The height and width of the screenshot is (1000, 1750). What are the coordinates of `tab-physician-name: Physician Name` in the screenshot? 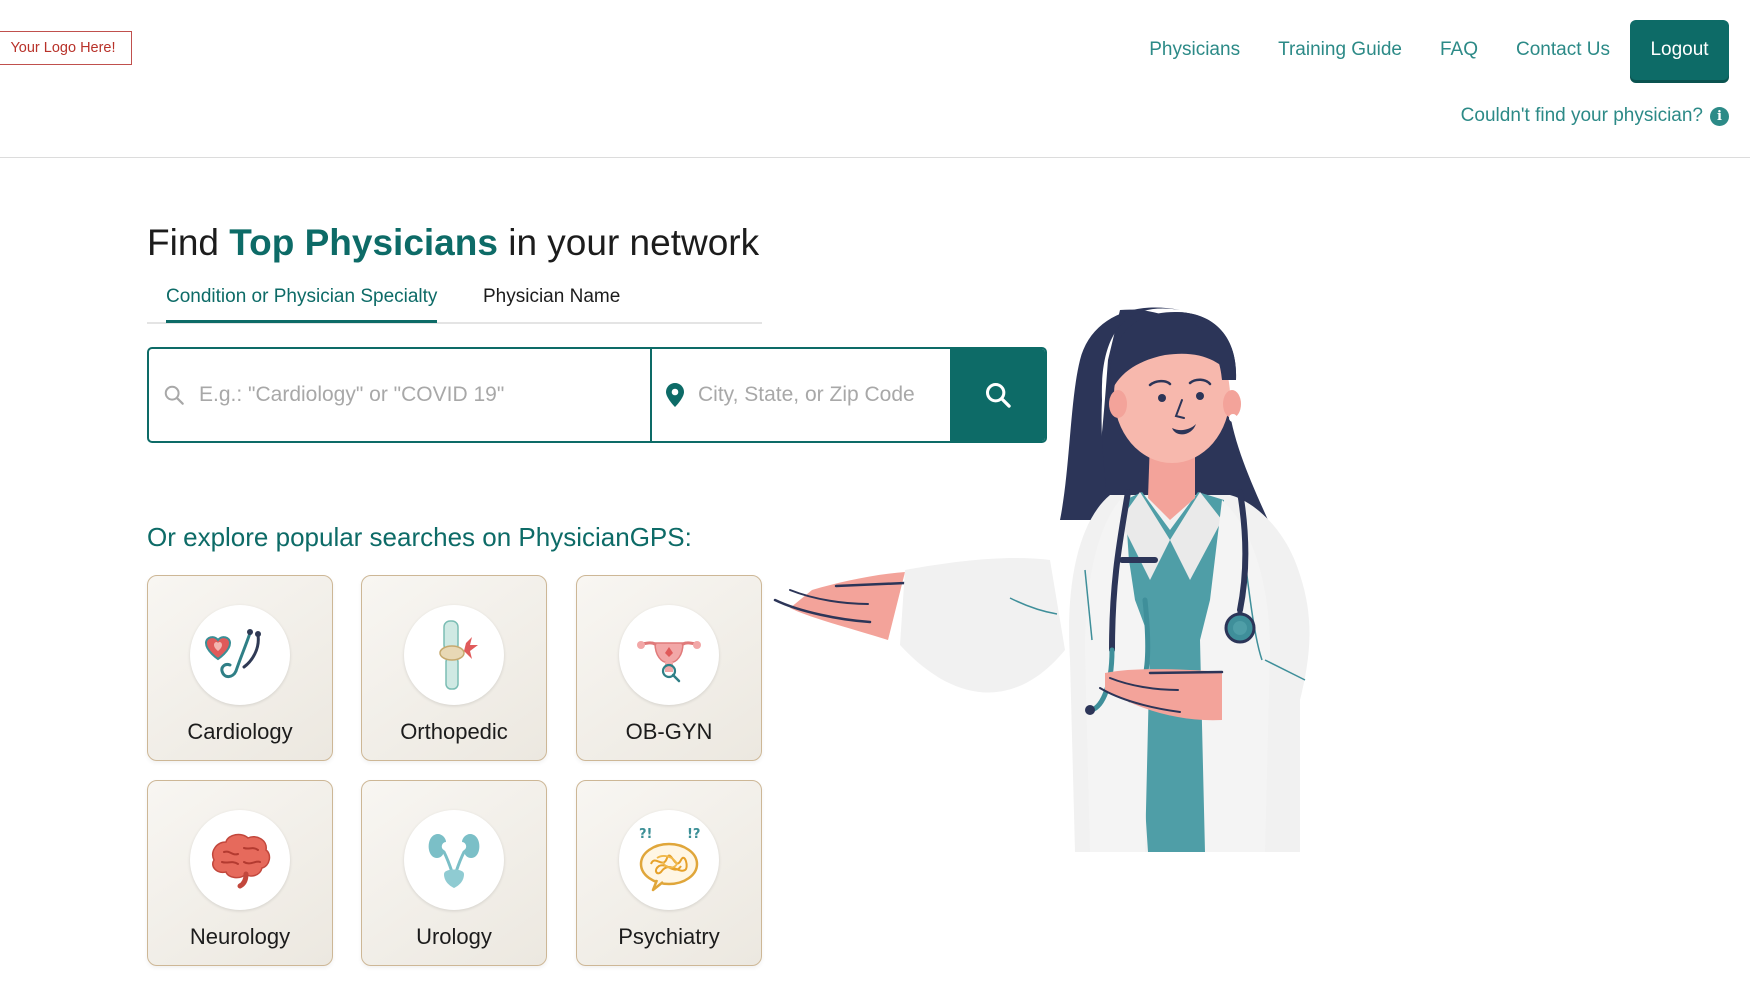 It's located at (551, 303).